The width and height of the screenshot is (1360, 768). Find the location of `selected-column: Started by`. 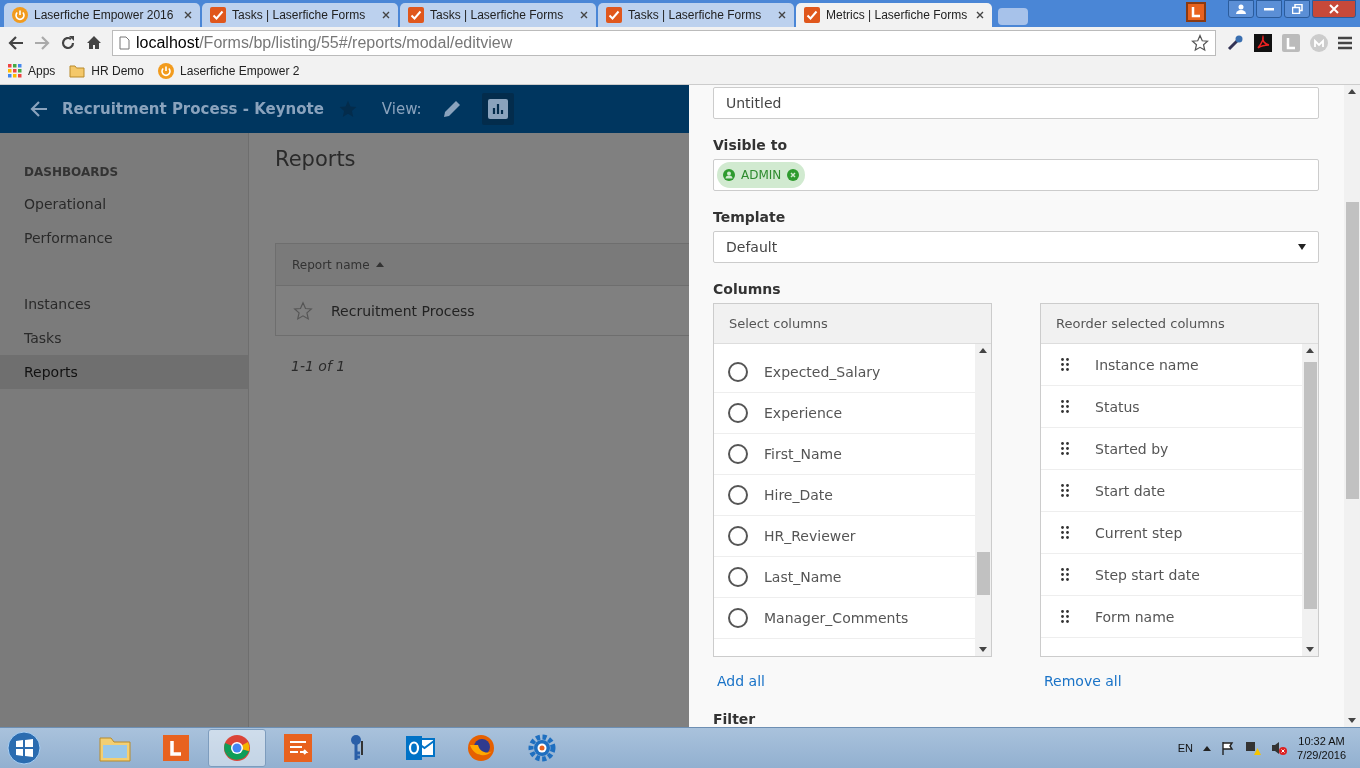

selected-column: Started by is located at coordinates (1132, 448).